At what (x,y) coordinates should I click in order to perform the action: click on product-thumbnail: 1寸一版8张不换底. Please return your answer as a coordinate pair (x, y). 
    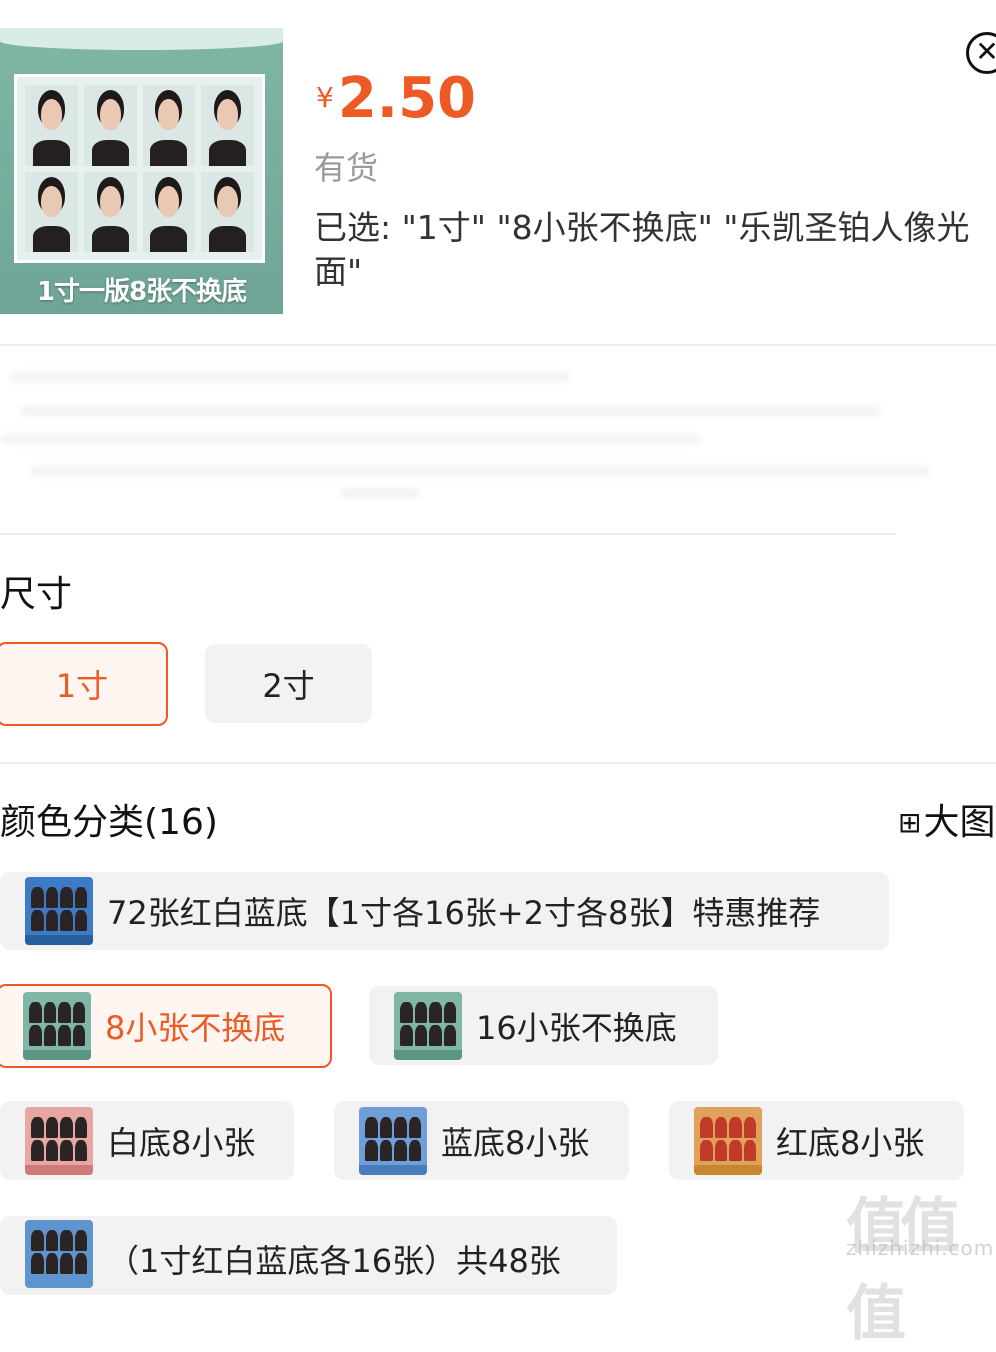
    Looking at the image, I should click on (141, 171).